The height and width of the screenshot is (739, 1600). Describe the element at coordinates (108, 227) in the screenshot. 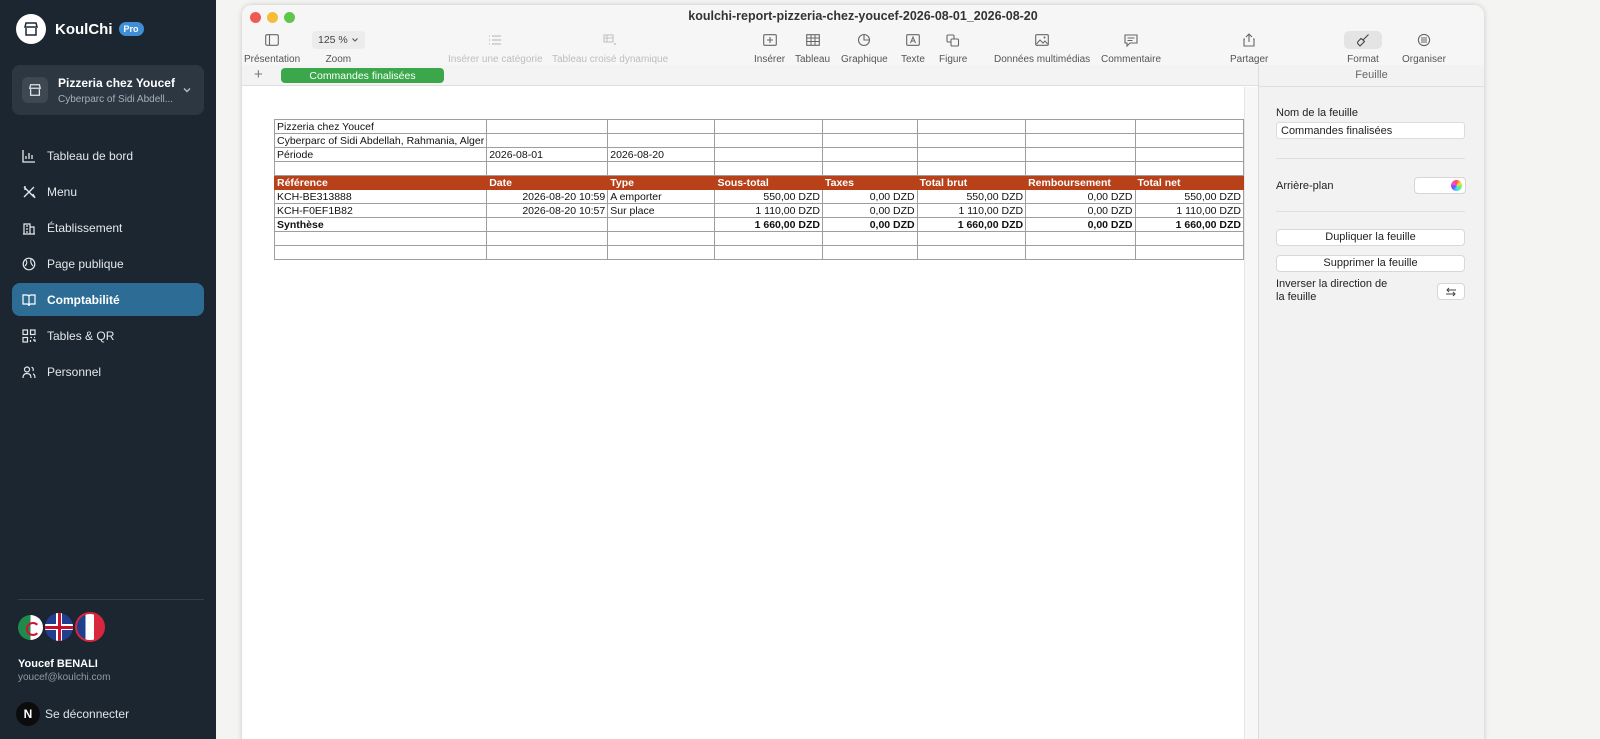

I see `sidebar-item-establishment: Établissement` at that location.